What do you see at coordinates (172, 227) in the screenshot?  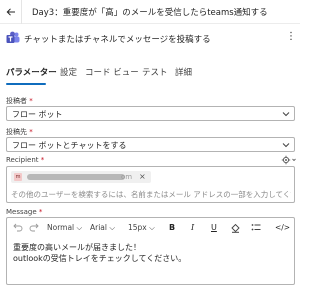 I see `bold-button: B` at bounding box center [172, 227].